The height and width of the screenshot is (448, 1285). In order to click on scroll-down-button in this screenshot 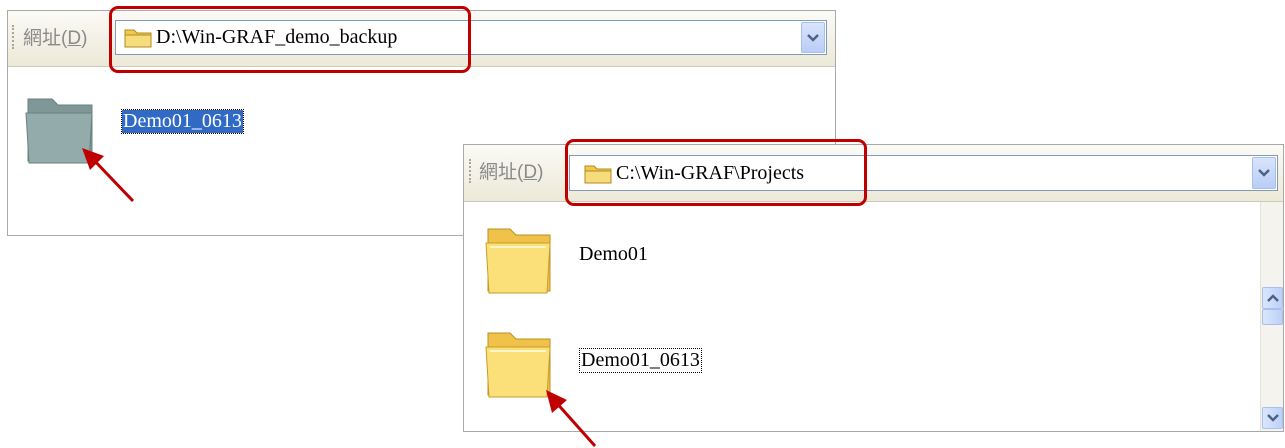, I will do `click(1272, 418)`.